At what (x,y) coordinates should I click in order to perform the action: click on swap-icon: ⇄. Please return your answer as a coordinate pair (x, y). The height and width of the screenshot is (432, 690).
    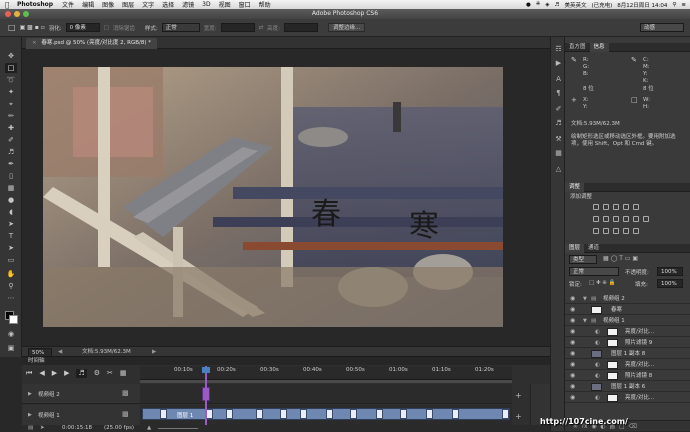
    Looking at the image, I should click on (261, 28).